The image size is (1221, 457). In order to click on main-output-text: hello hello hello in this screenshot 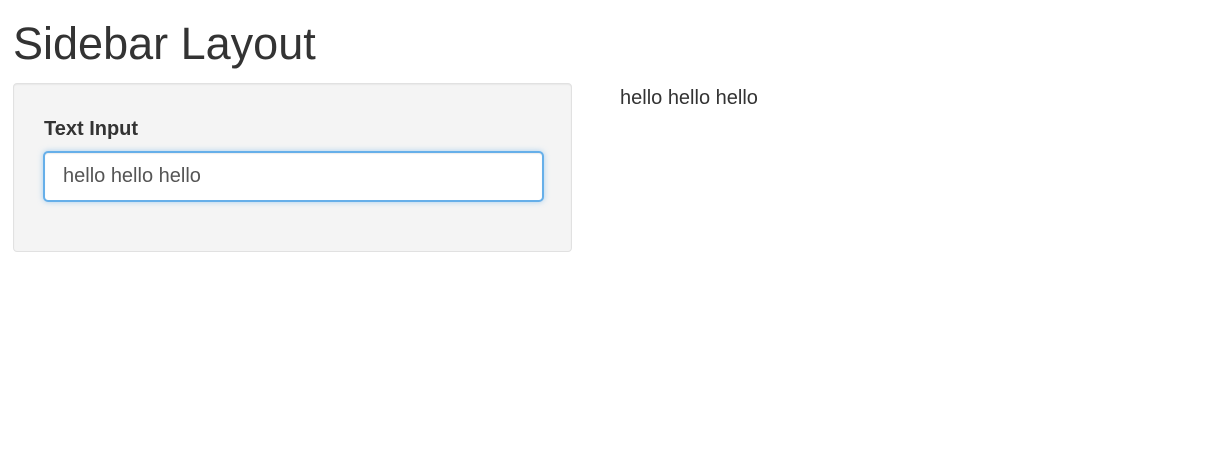, I will do `click(689, 98)`.